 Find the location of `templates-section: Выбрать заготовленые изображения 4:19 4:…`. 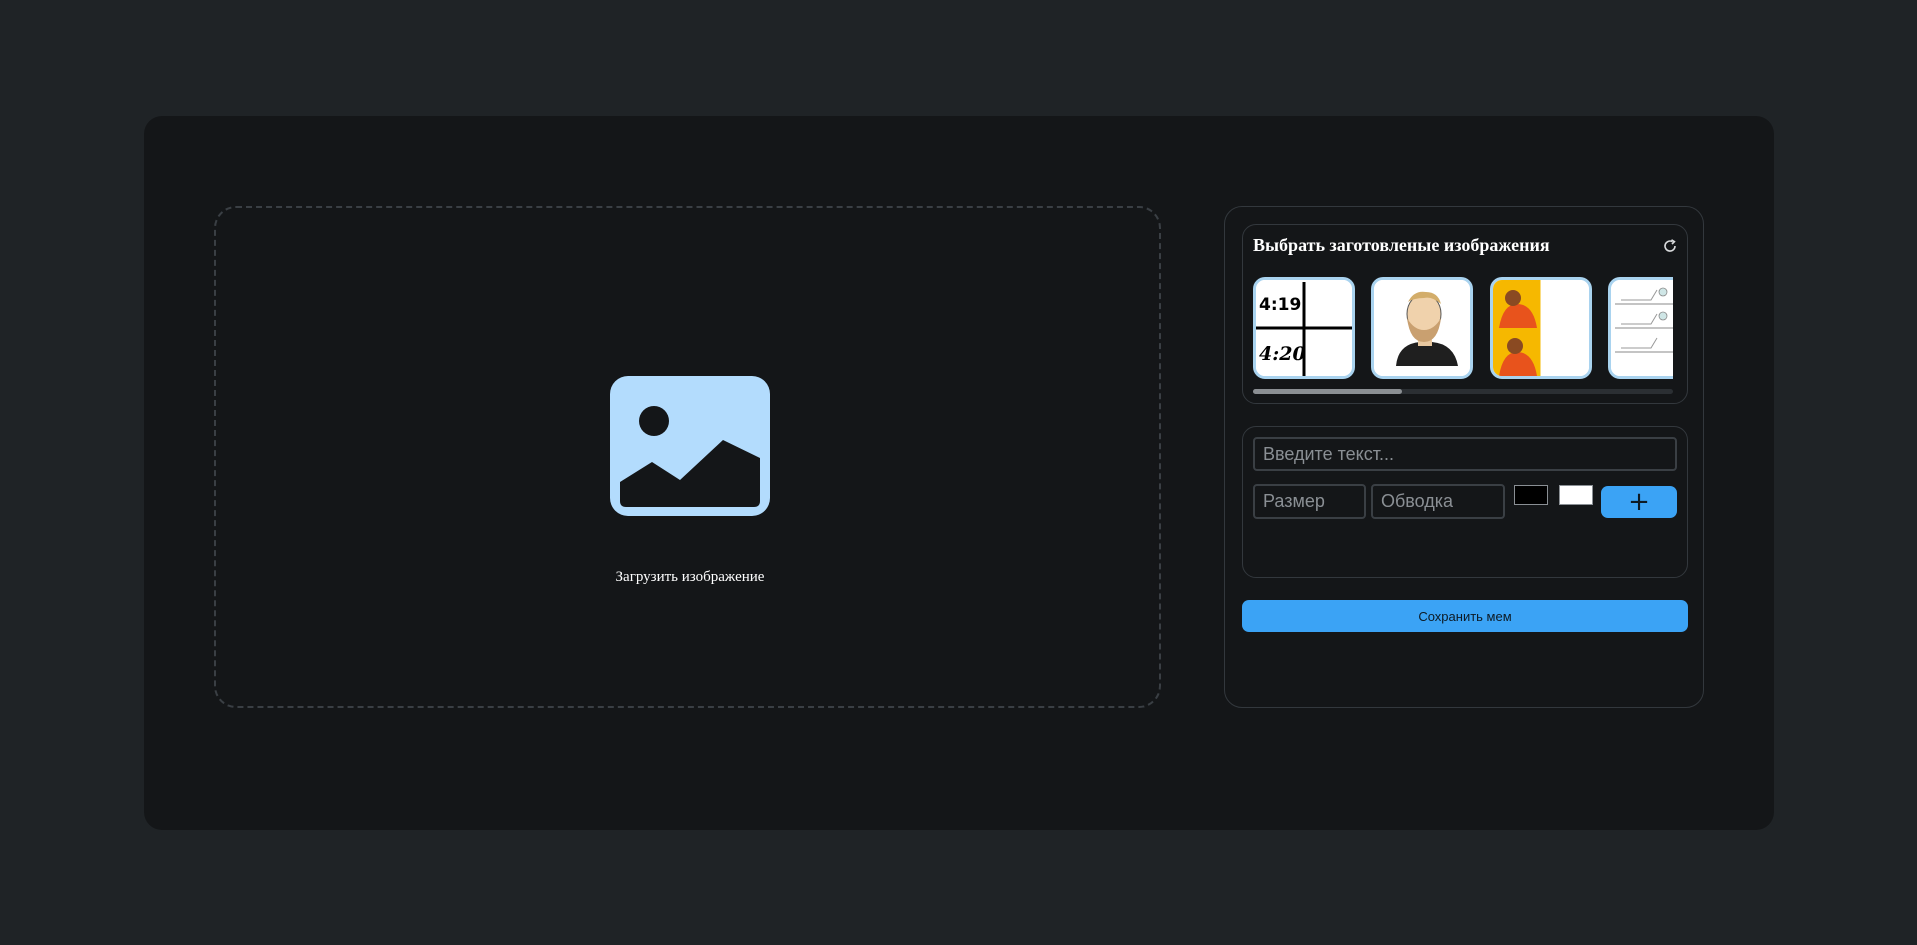

templates-section: Выбрать заготовленые изображения 4:19 4:… is located at coordinates (1465, 314).